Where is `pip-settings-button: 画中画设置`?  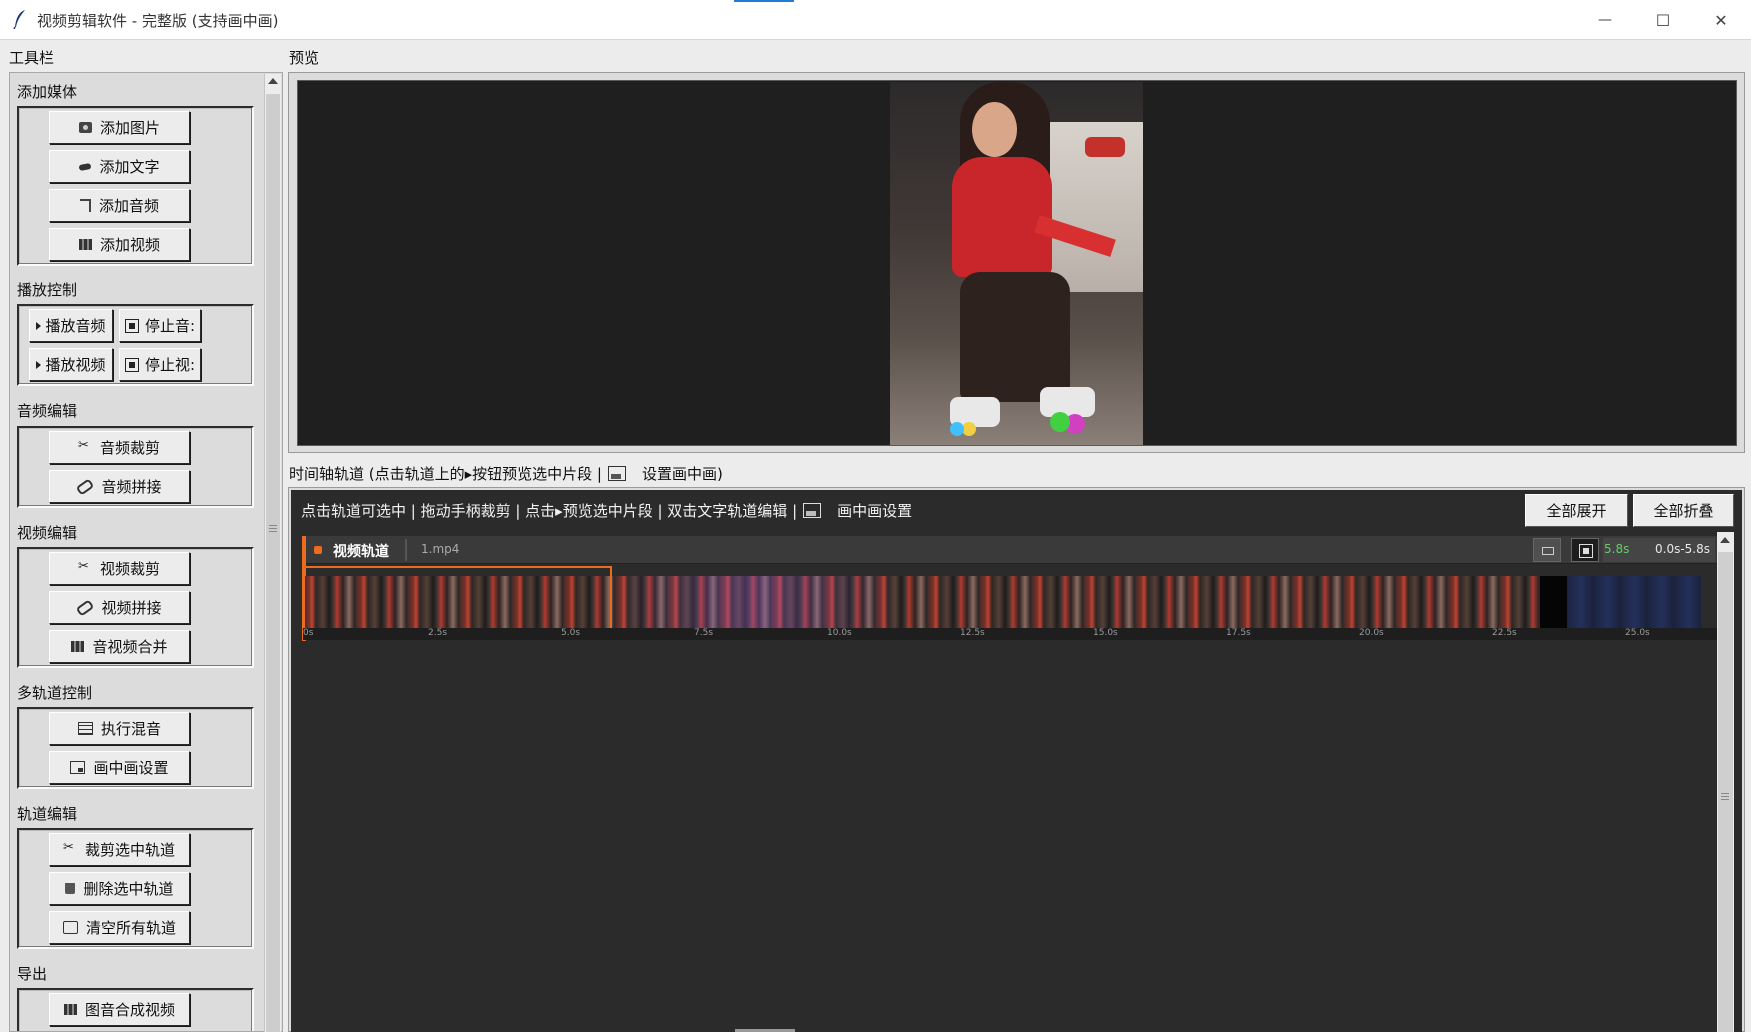 pip-settings-button: 画中画设置 is located at coordinates (119, 767).